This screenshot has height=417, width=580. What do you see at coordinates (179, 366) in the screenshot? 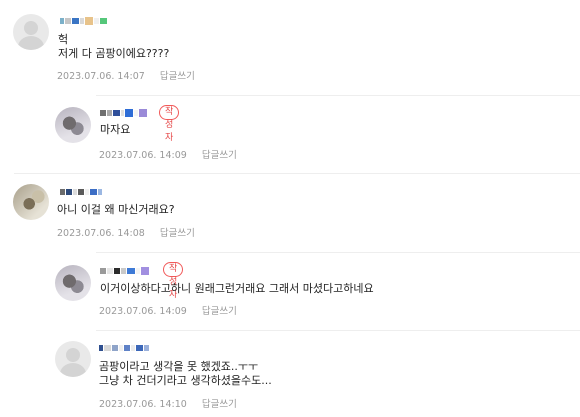
I see `comment-text-line: 곰팡이라고 생각을 못 했겠죠..ㅜㅜ` at bounding box center [179, 366].